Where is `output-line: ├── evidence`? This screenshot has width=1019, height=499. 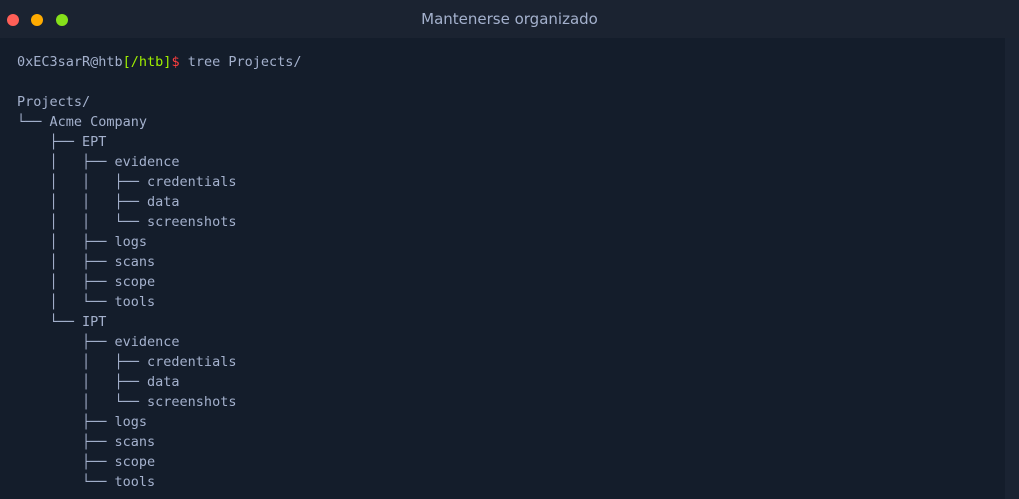
output-line: ├── evidence is located at coordinates (98, 342).